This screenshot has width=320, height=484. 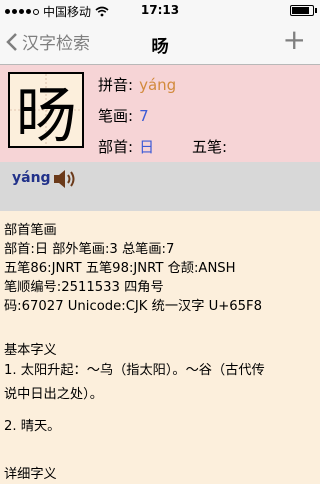 What do you see at coordinates (116, 85) in the screenshot?
I see `pinyin-label: 拼音:` at bounding box center [116, 85].